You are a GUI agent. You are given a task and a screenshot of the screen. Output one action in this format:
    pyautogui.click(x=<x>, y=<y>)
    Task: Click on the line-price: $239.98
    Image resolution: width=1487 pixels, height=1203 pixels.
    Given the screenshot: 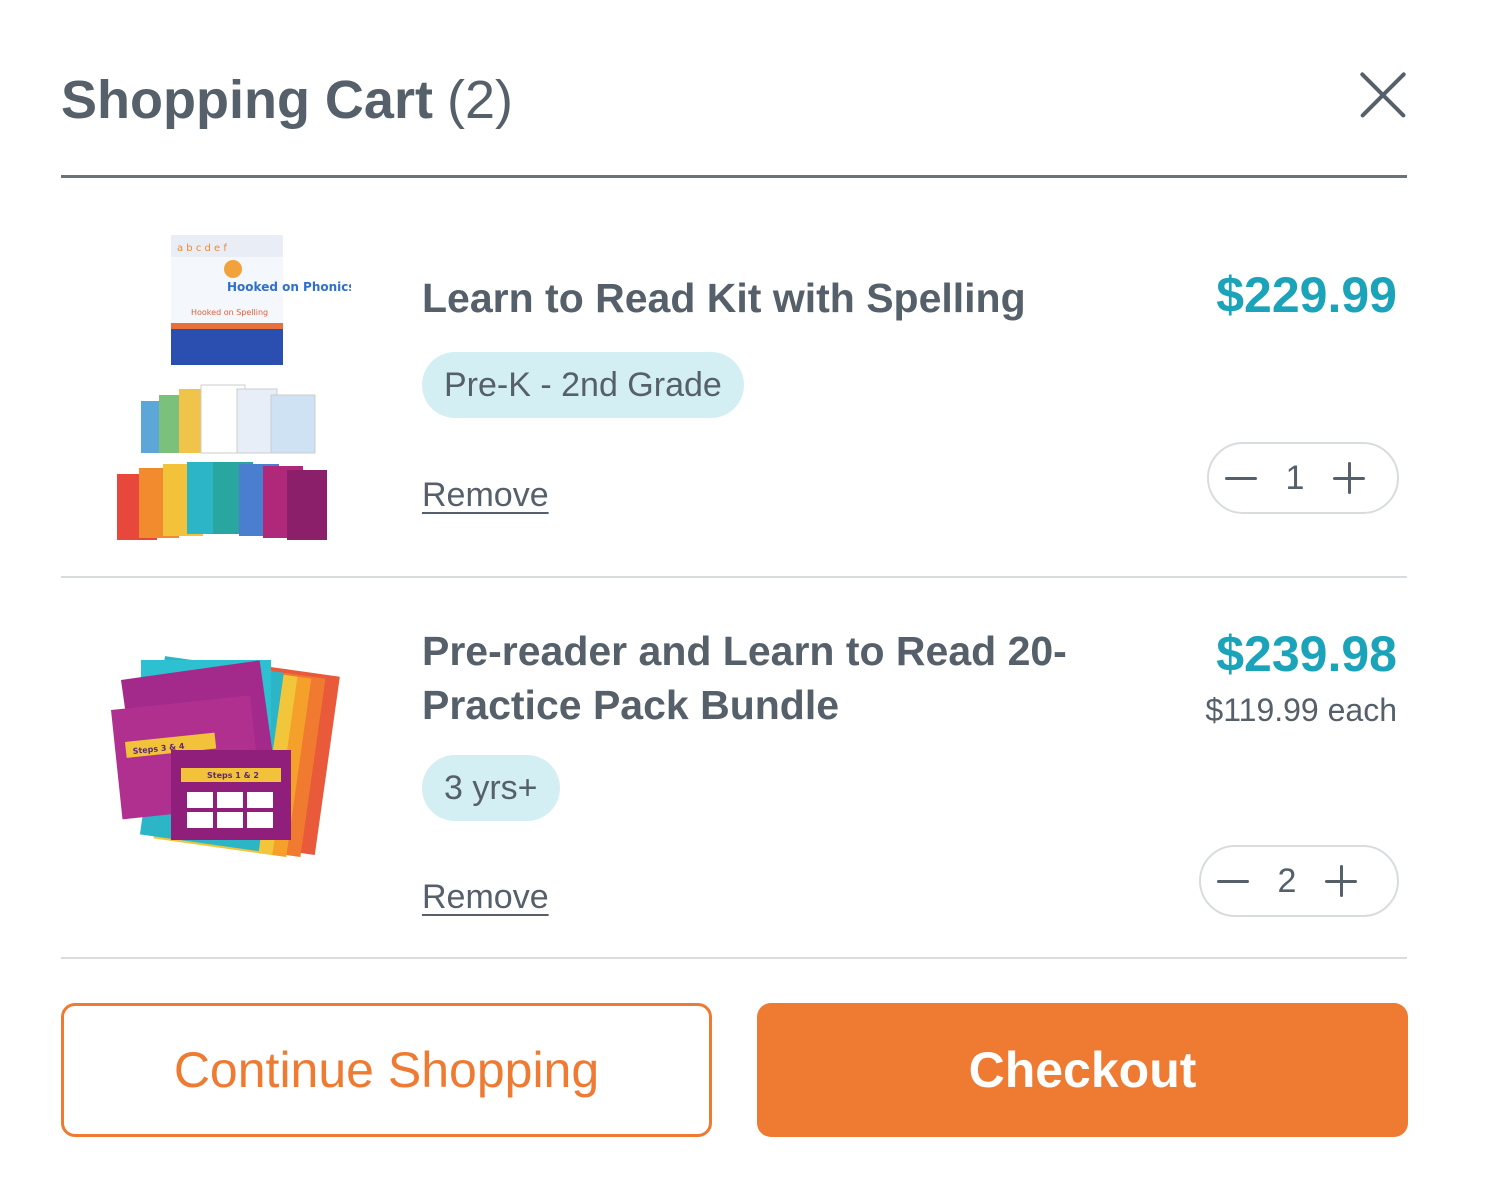 What is the action you would take?
    pyautogui.click(x=1306, y=654)
    